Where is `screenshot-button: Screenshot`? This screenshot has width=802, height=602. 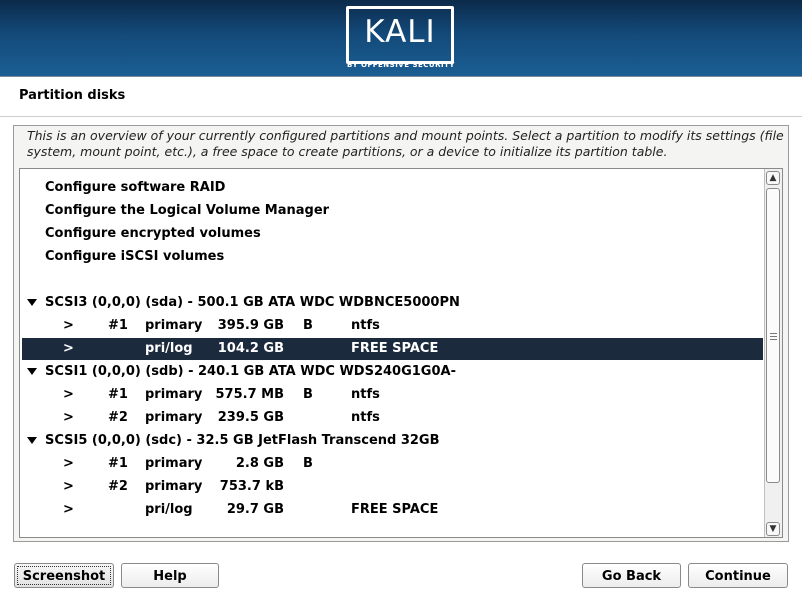
screenshot-button: Screenshot is located at coordinates (64, 575).